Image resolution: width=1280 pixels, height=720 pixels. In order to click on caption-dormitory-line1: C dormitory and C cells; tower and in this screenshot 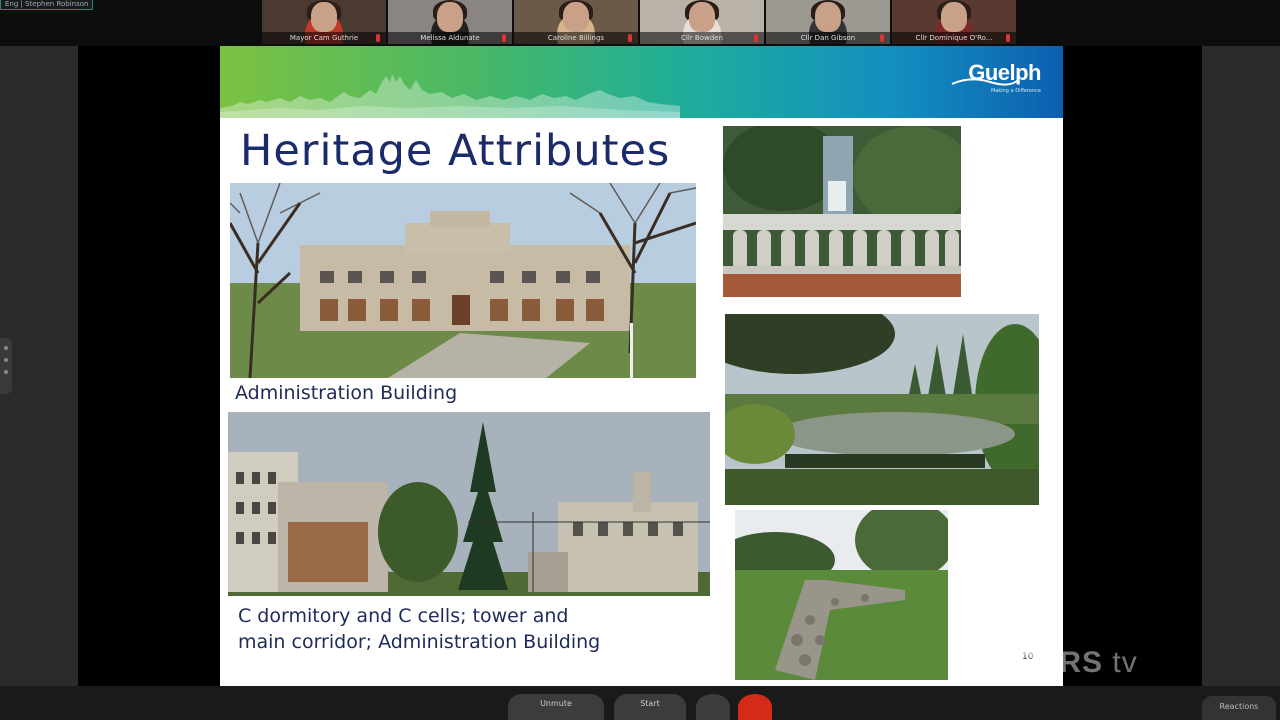, I will do `click(403, 616)`.